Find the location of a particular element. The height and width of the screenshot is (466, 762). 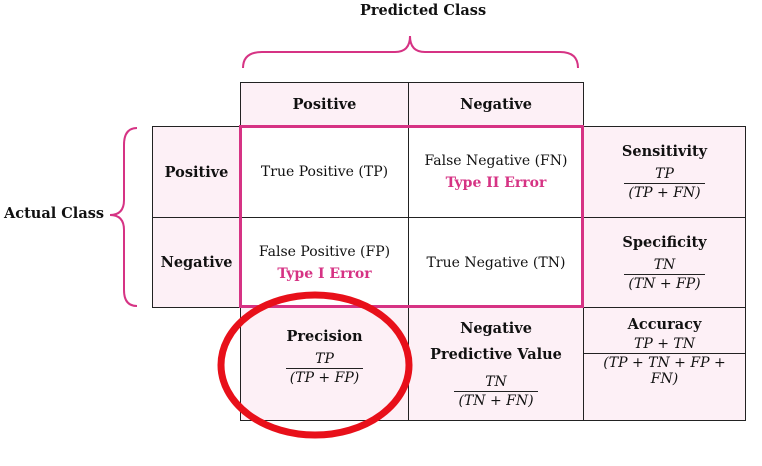

red-circle-annotation is located at coordinates (315, 365).